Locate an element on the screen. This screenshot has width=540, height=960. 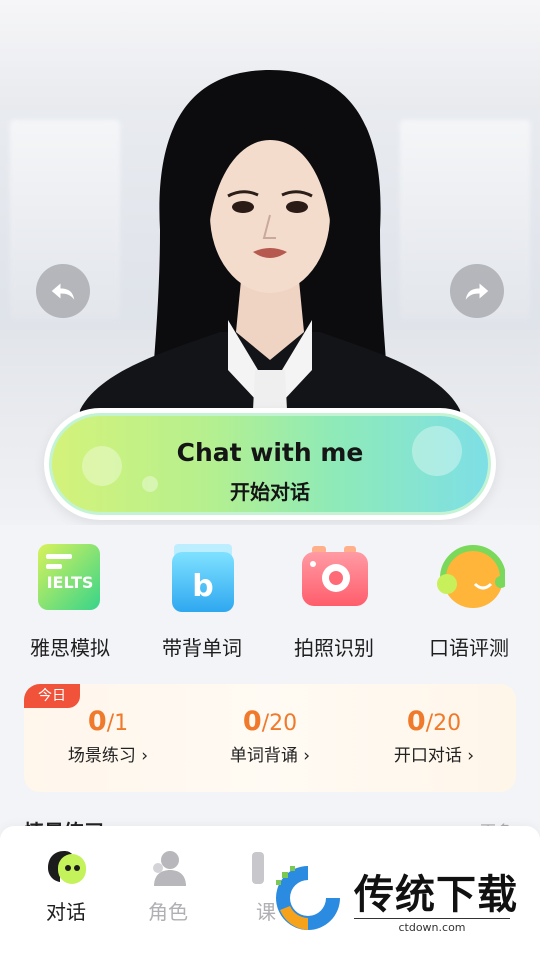
stat-value: 0/1 is located at coordinates (108, 721).